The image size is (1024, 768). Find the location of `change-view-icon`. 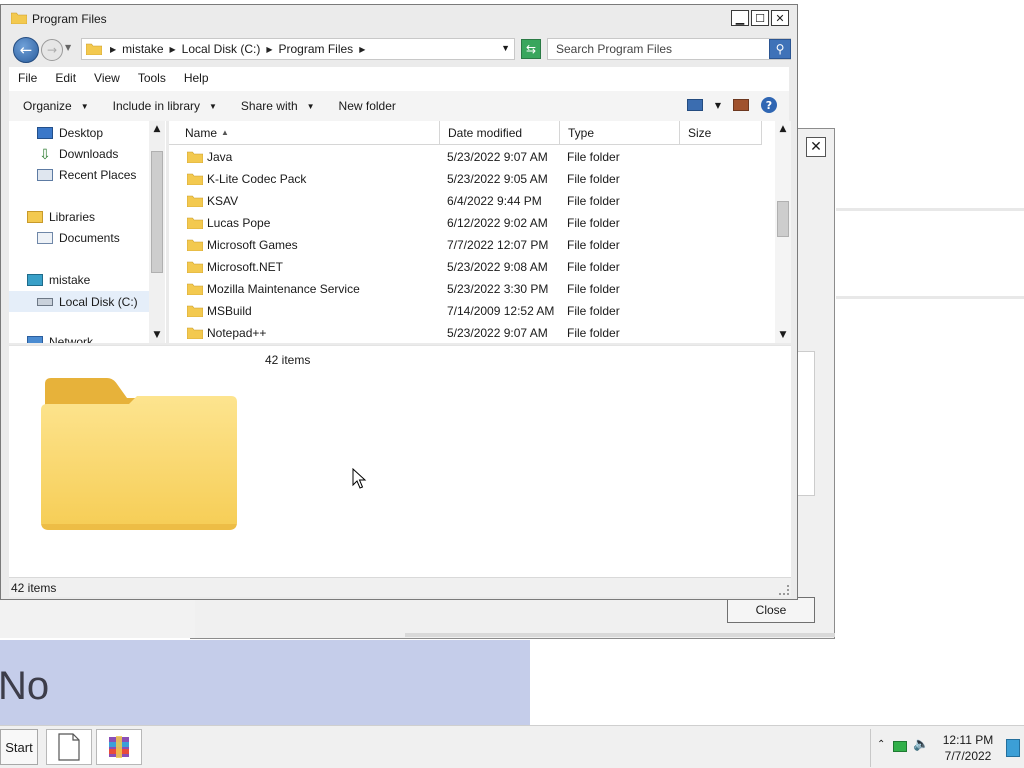

change-view-icon is located at coordinates (694, 105).